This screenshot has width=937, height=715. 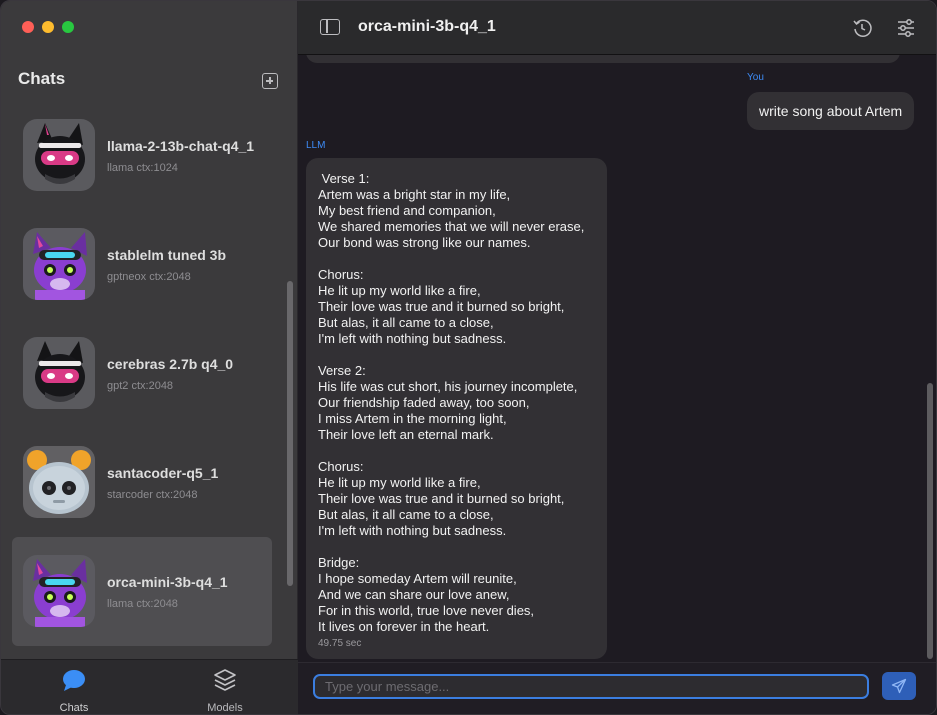 I want to click on chat-item: santacoder-q5_1 starcoder ctx:2048, so click(x=142, y=482).